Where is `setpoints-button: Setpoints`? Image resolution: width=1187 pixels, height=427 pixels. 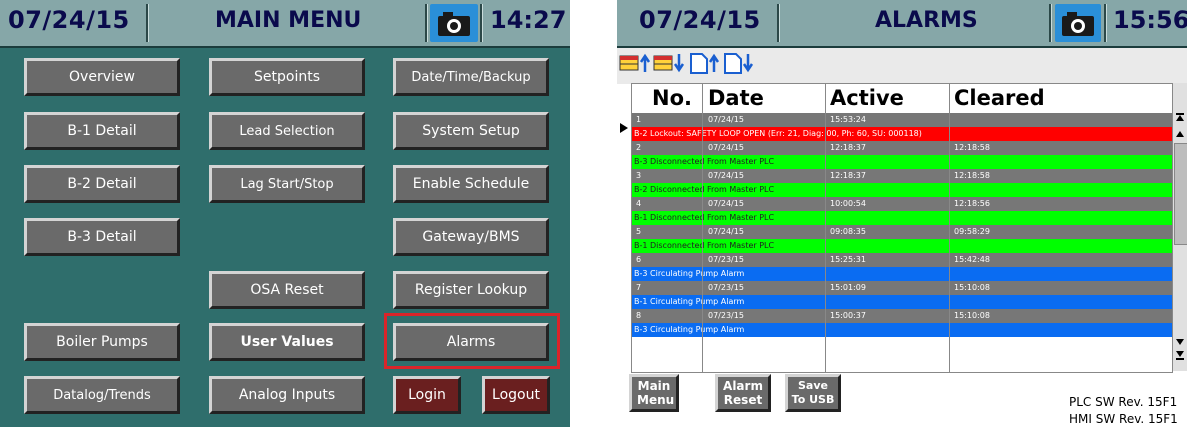 setpoints-button: Setpoints is located at coordinates (287, 77).